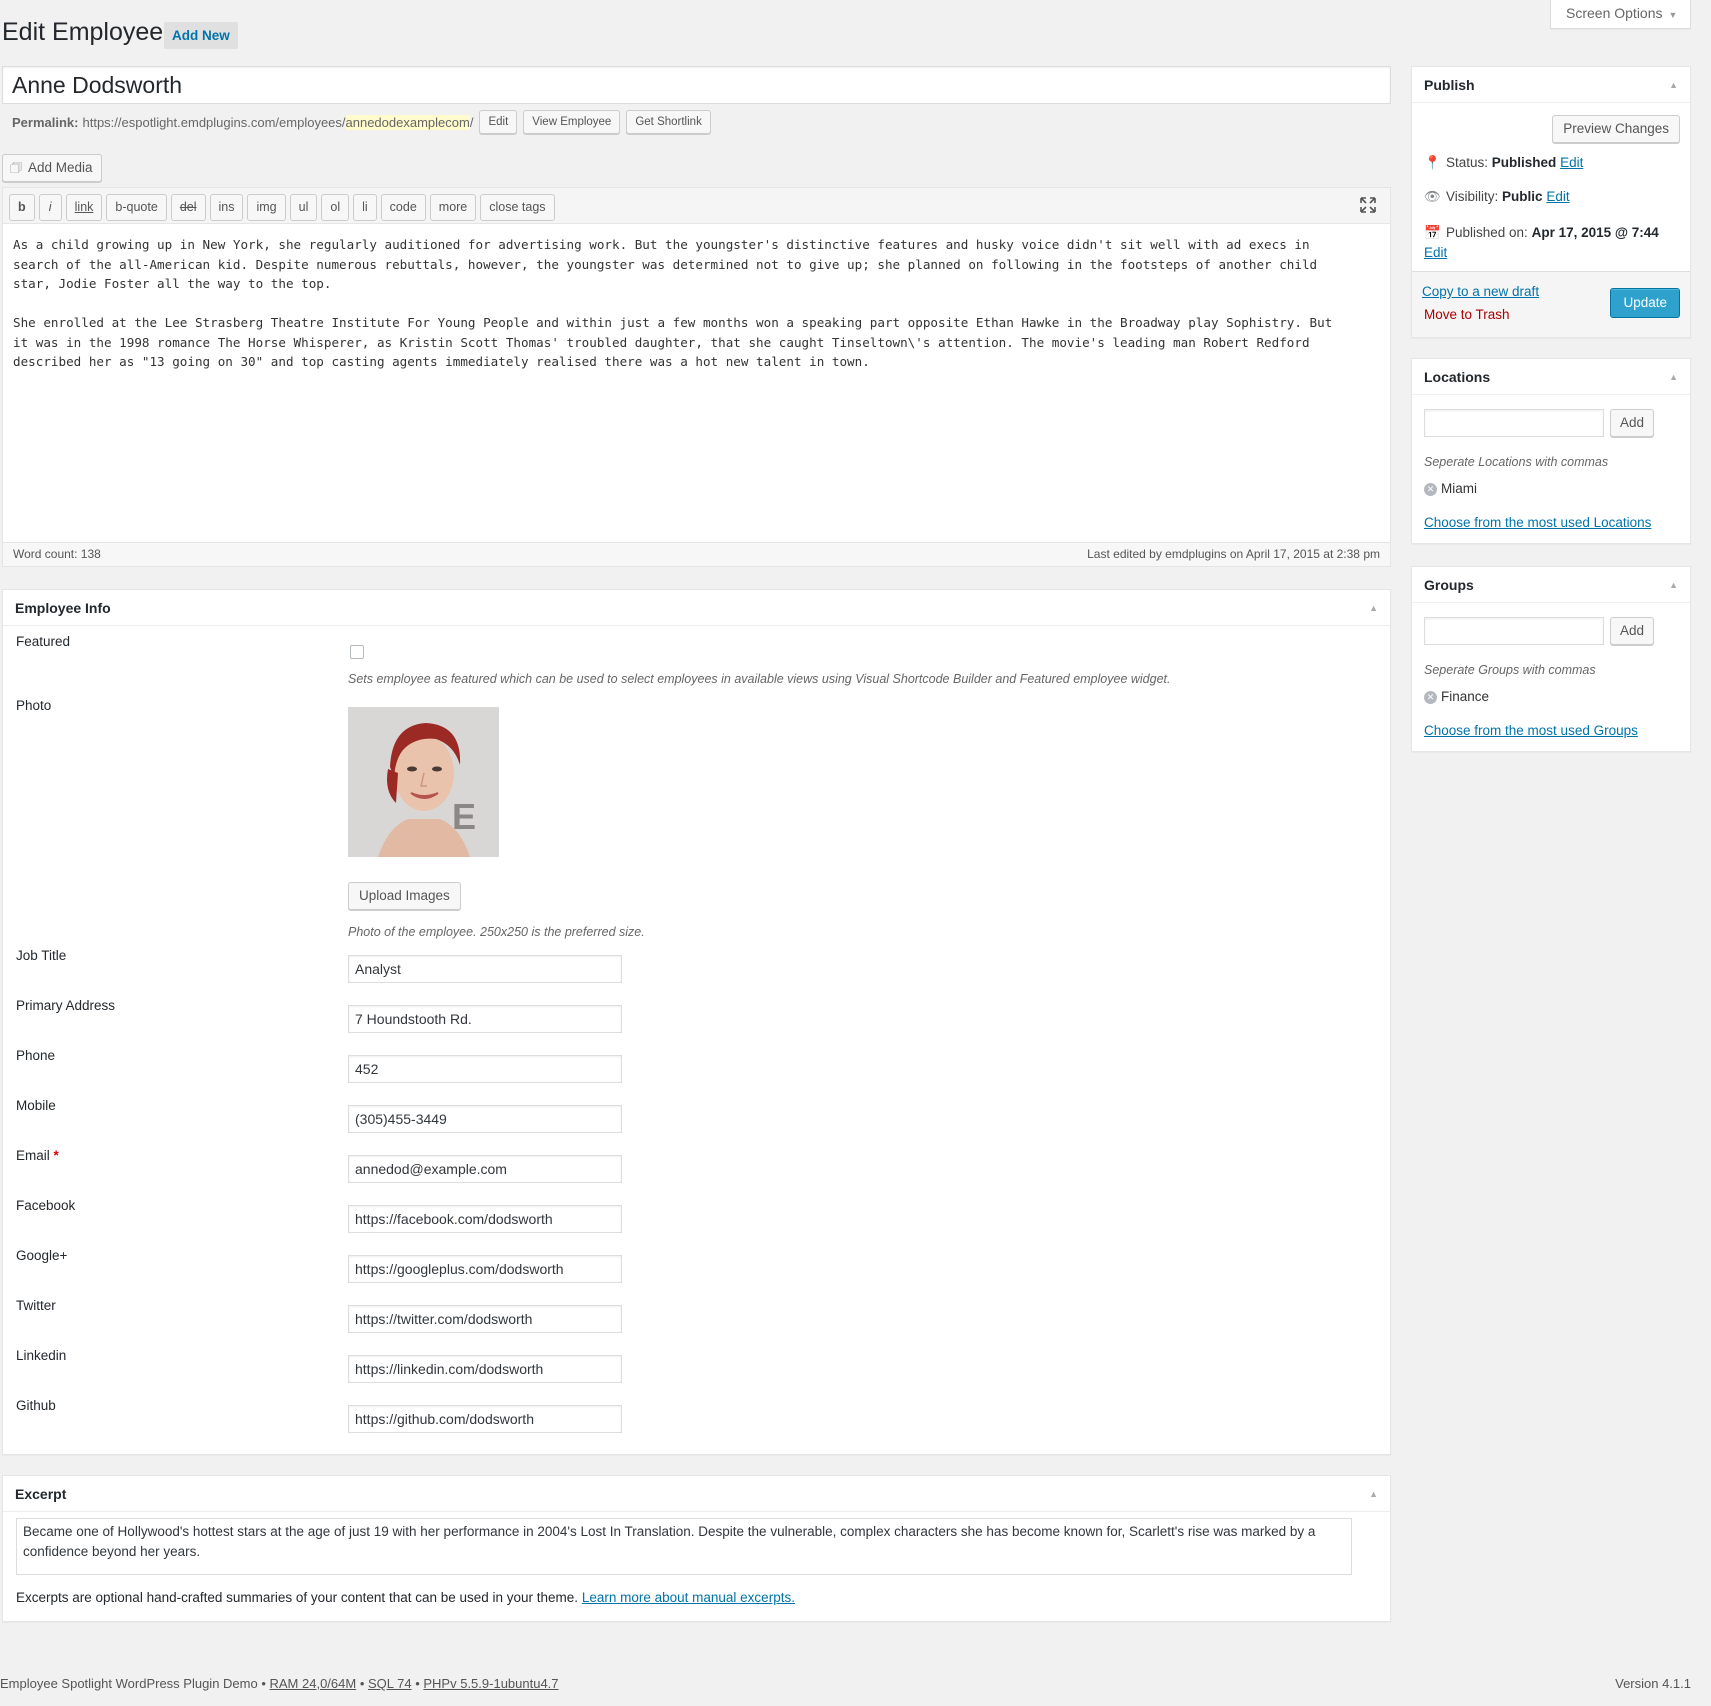  Describe the element at coordinates (1645, 303) in the screenshot. I see `update-button: Update` at that location.